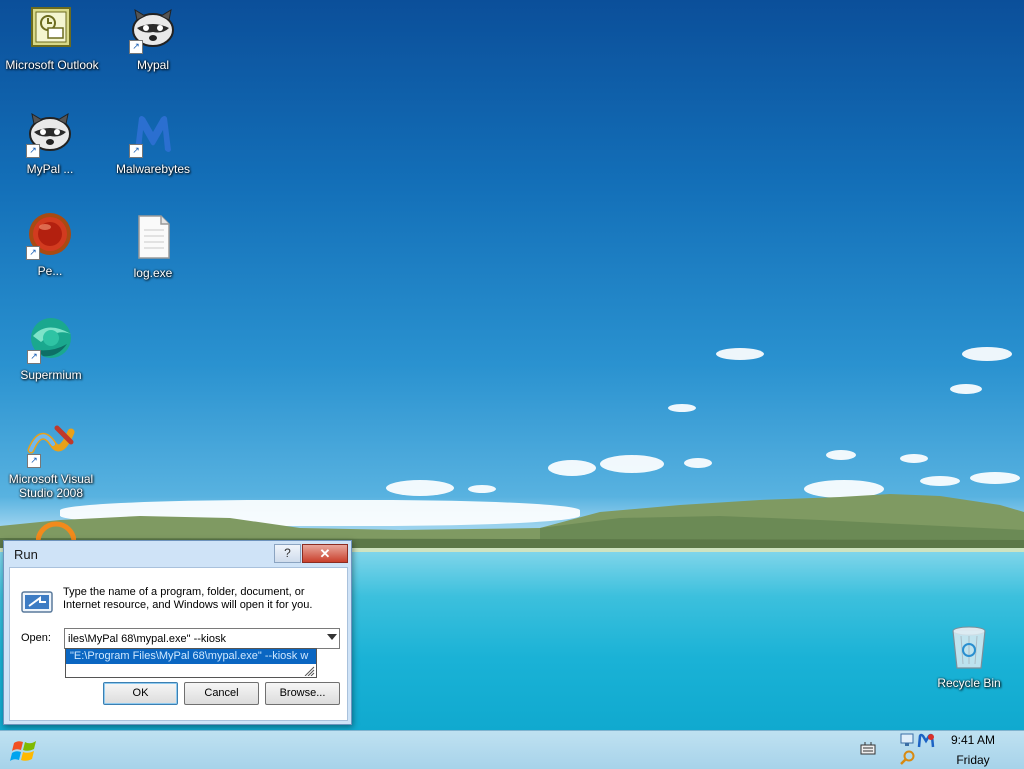 This screenshot has height=769, width=1024. What do you see at coordinates (969, 683) in the screenshot?
I see `desktop-icon-label: Recycle Bin` at bounding box center [969, 683].